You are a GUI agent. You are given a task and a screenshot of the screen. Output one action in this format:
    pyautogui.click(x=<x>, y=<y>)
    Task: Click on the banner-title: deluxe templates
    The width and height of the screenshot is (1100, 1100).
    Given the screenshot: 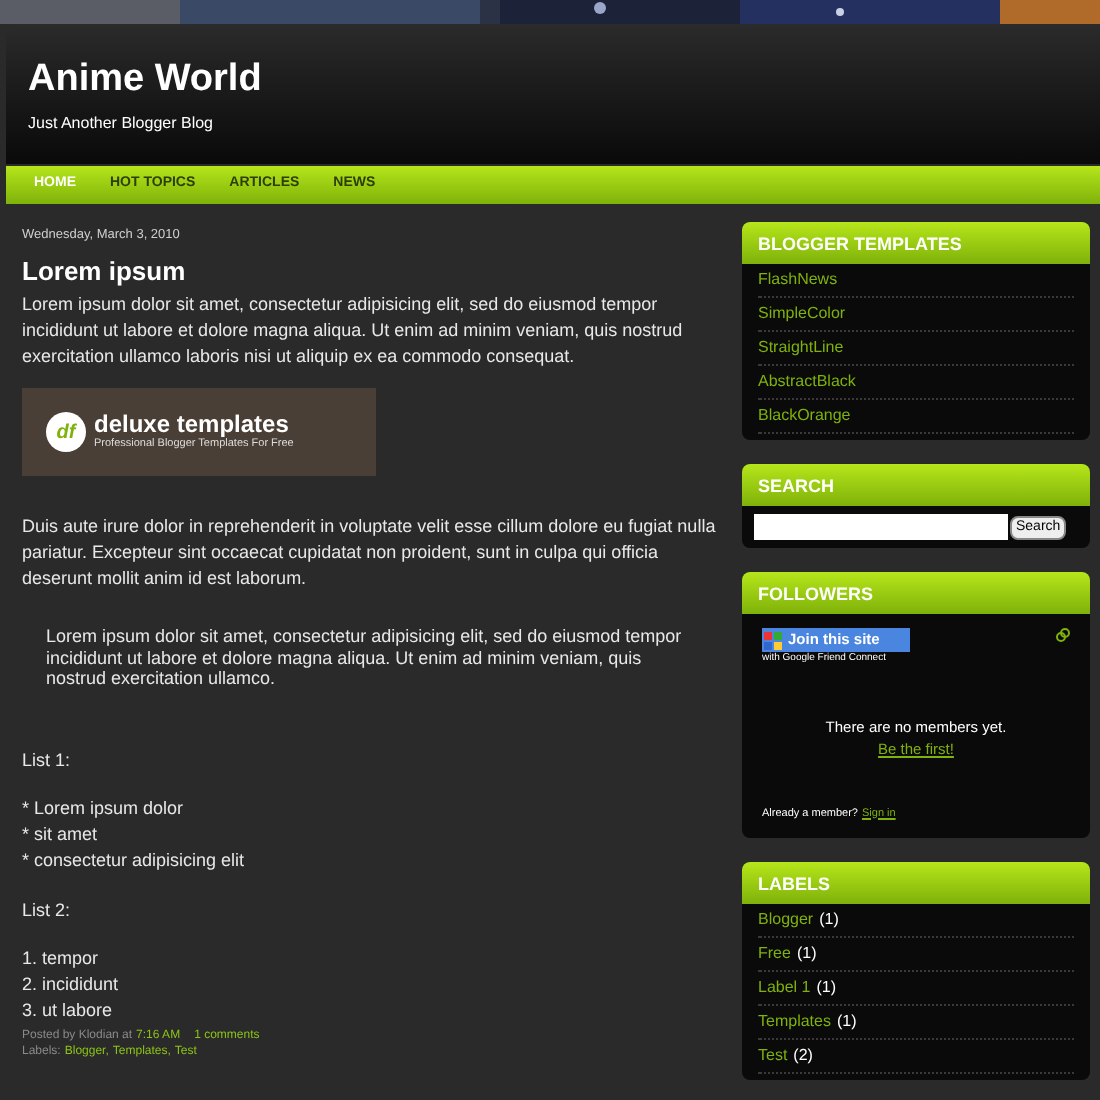 What is the action you would take?
    pyautogui.click(x=192, y=425)
    